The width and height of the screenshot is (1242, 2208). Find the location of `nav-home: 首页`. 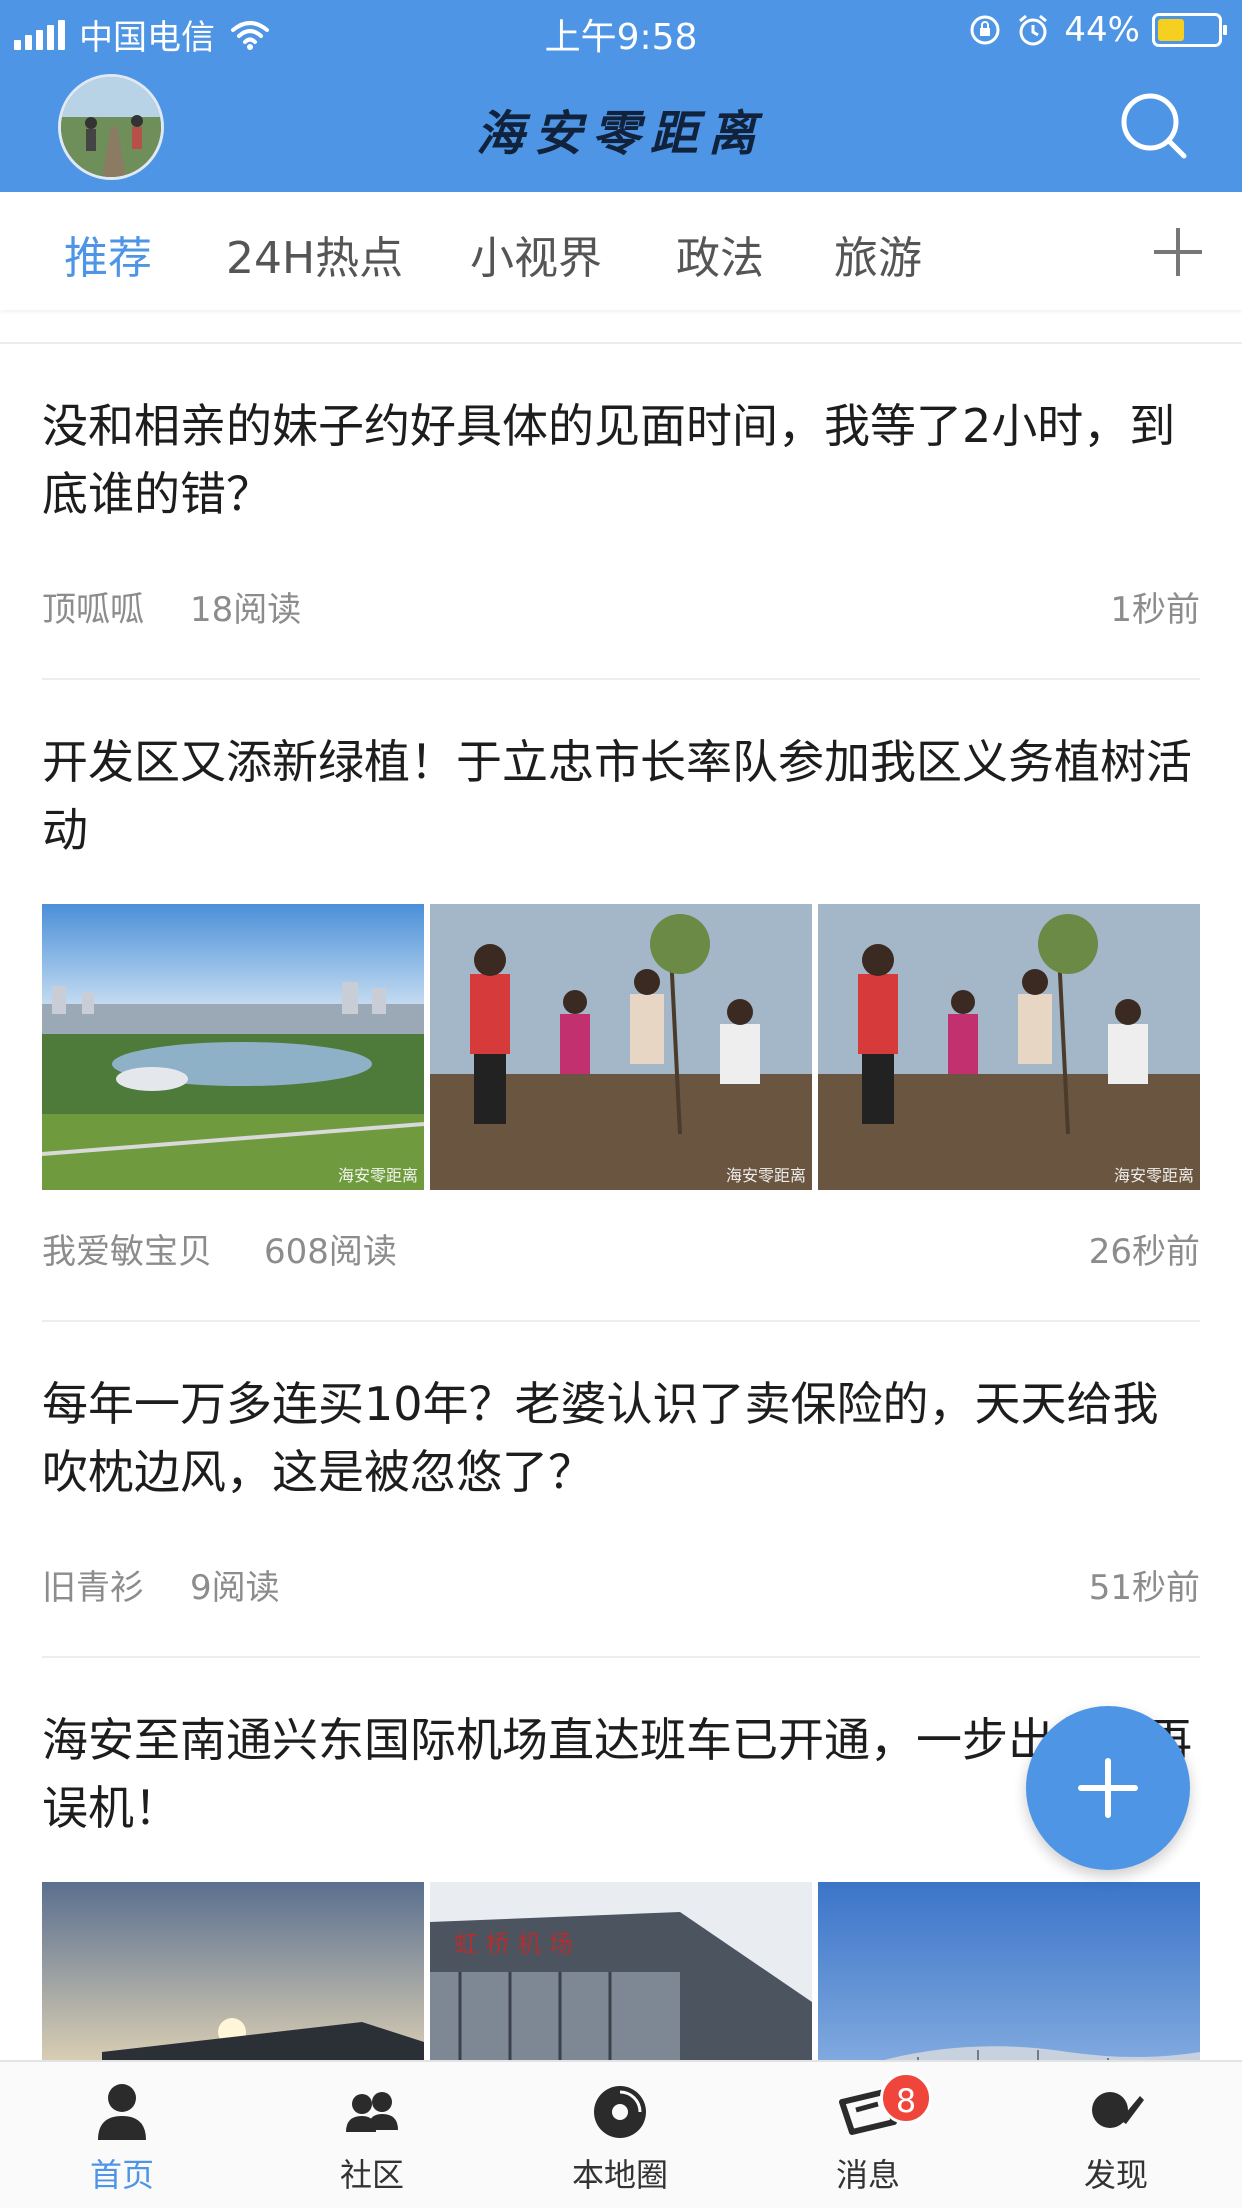

nav-home: 首页 is located at coordinates (122, 2135).